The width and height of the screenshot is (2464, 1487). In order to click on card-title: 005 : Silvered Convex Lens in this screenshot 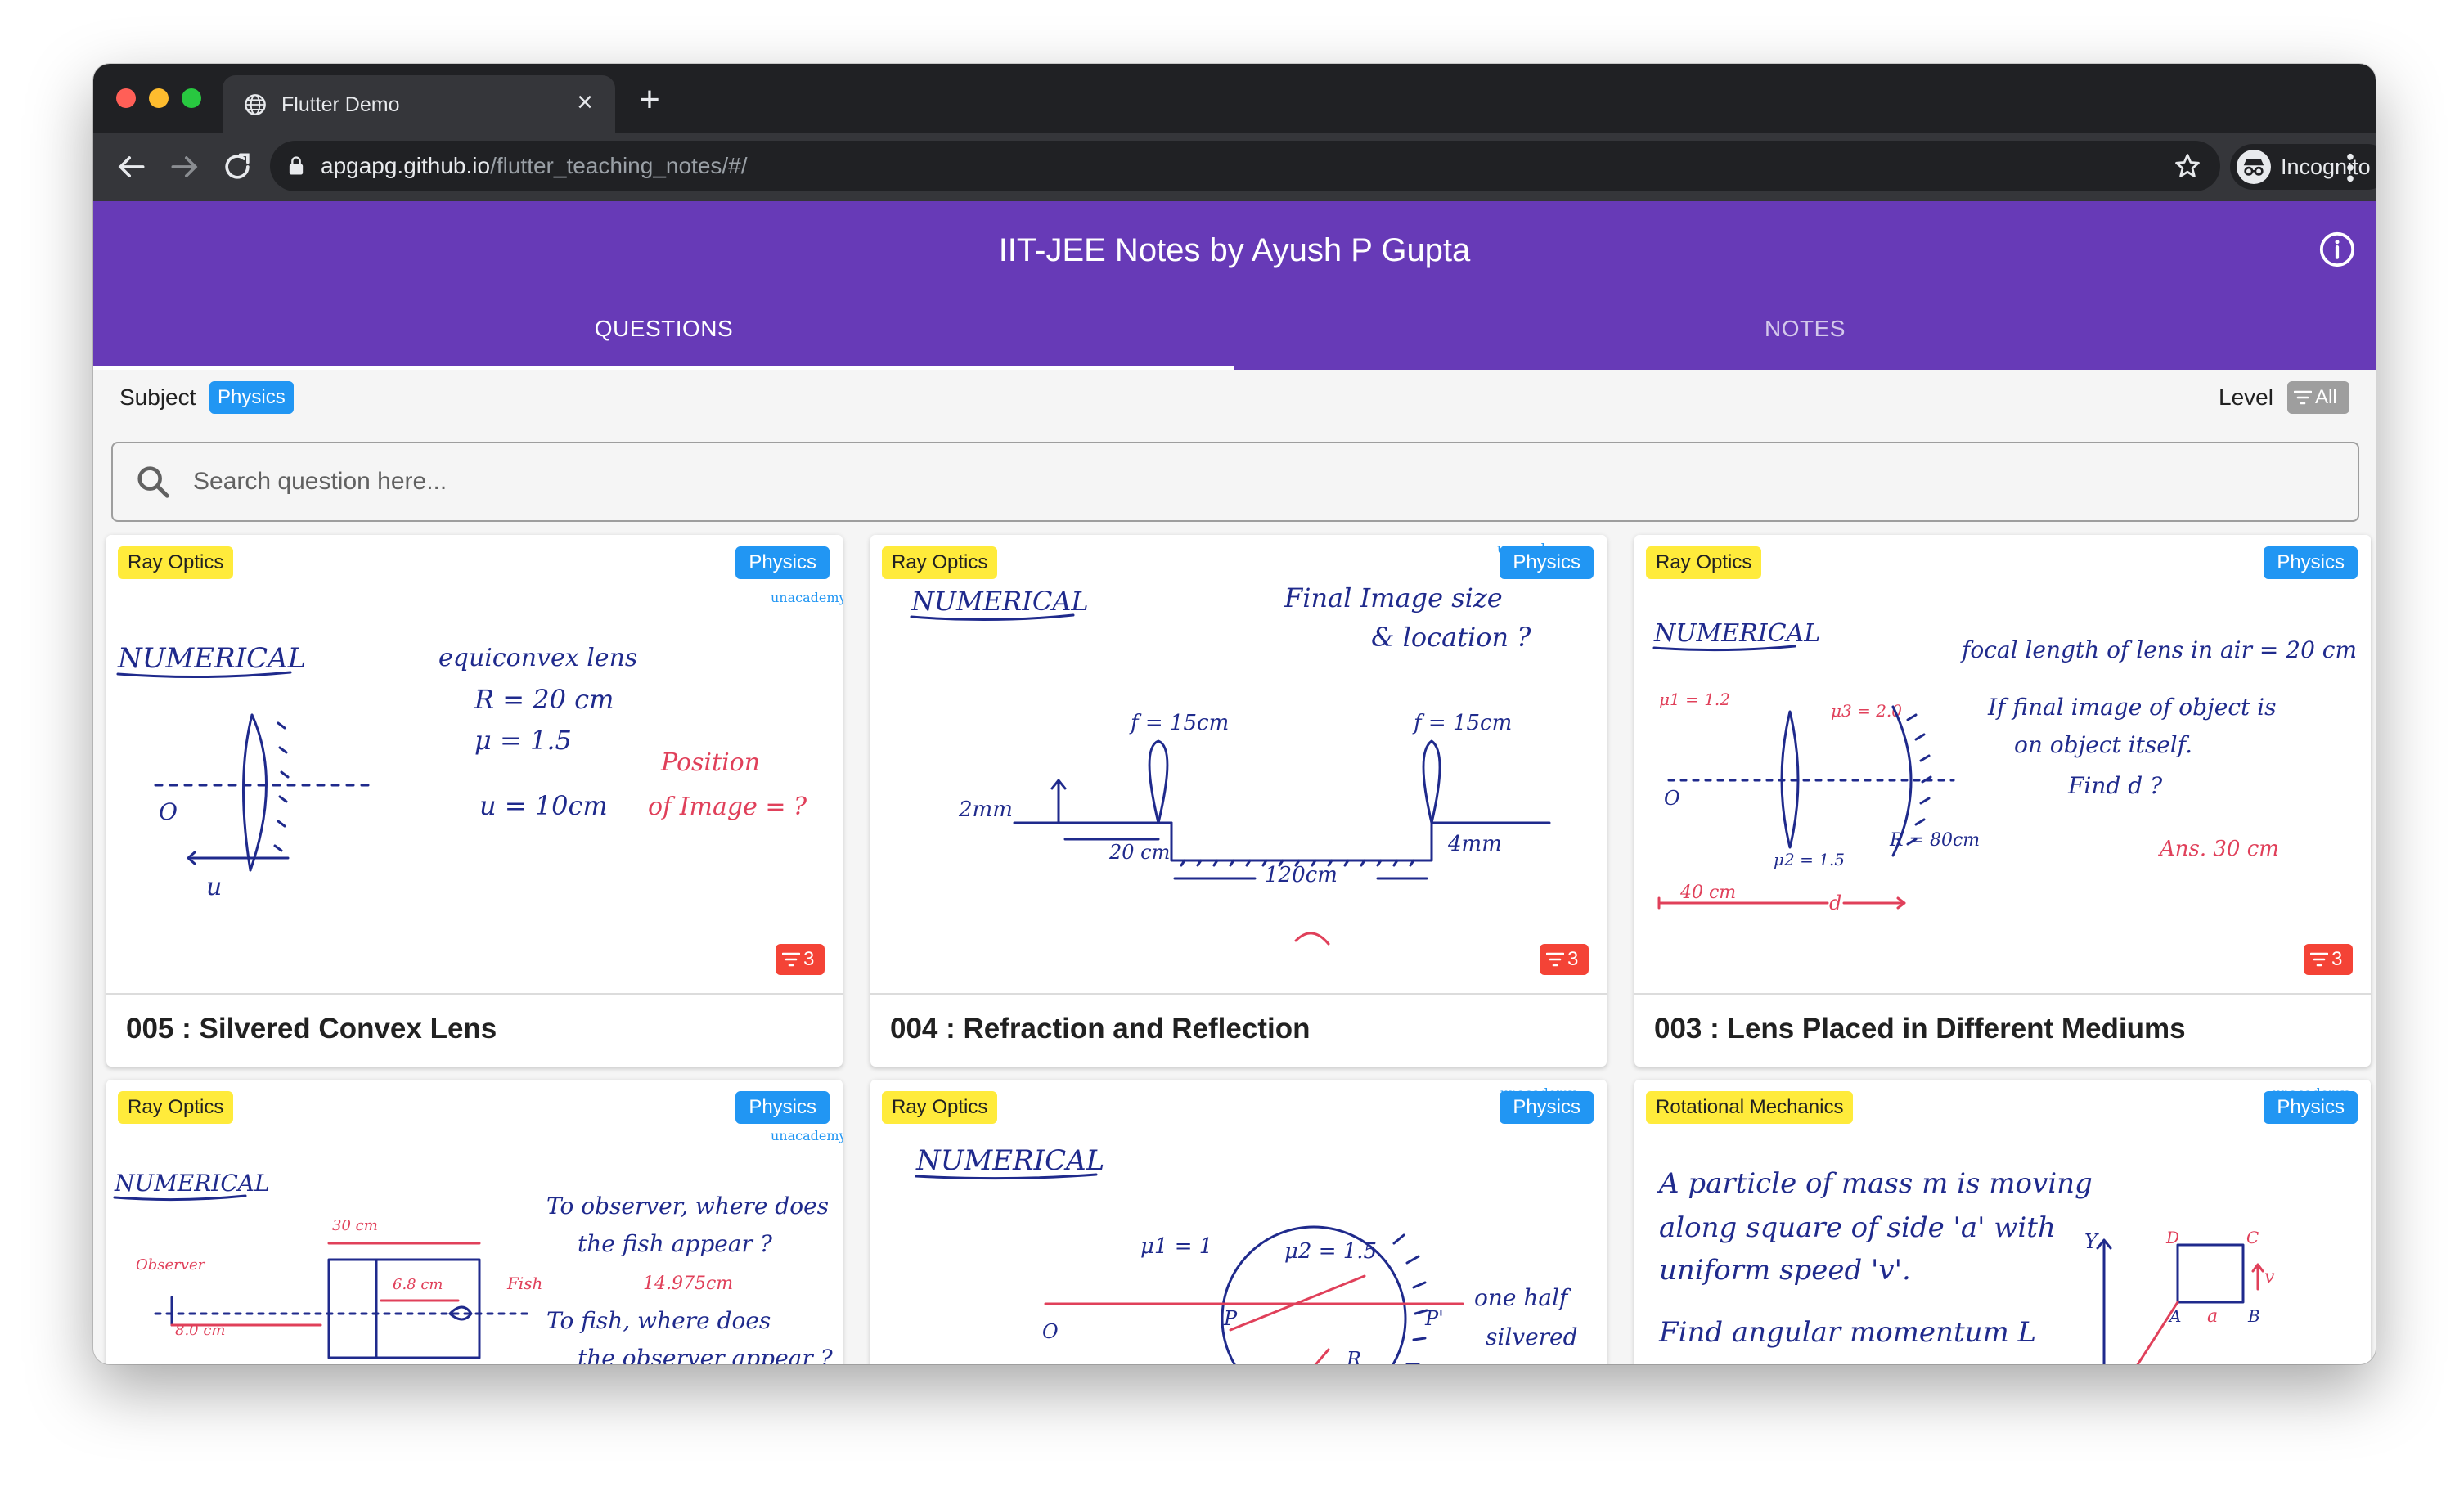, I will do `click(311, 1028)`.